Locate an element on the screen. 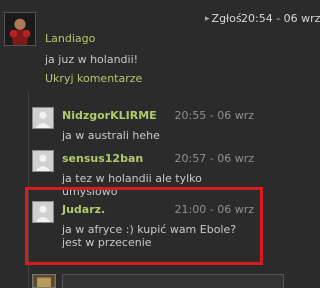 This screenshot has width=320, height=288. reply-username: NidzgorKLIRME is located at coordinates (109, 115).